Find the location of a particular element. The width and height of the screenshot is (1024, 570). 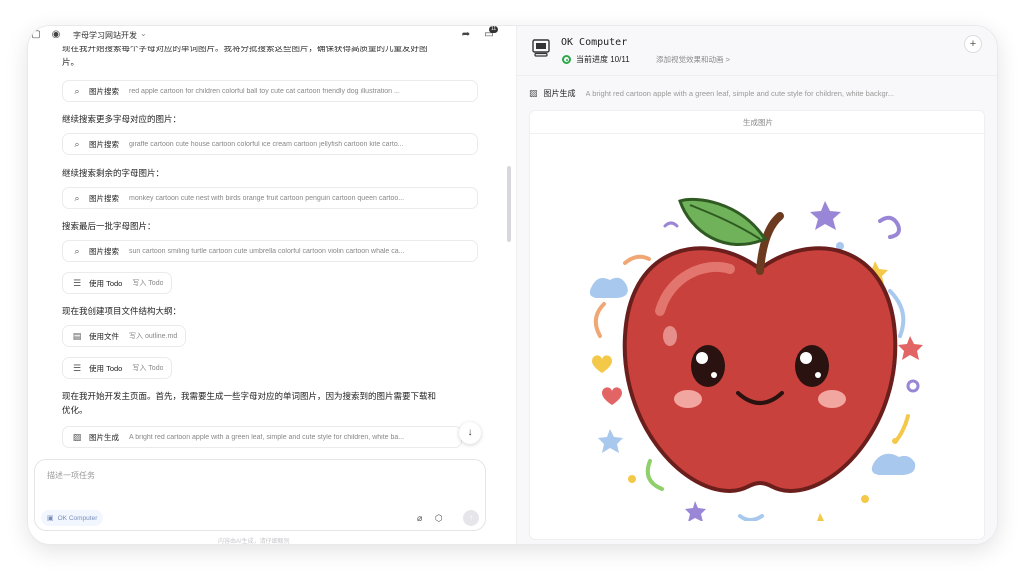

file-icon: ▤ is located at coordinates (77, 335).